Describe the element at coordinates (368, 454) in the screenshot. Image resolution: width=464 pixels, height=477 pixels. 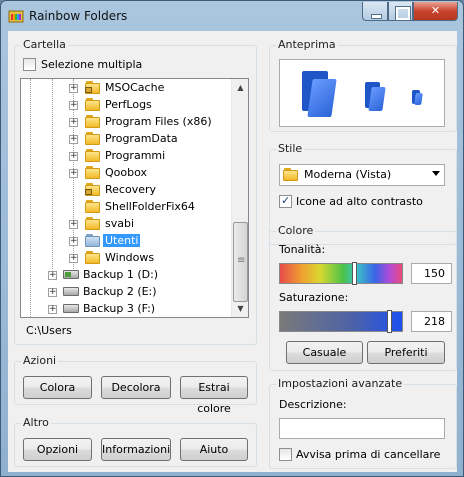
I see `confirm-delete-label: Avvisa prima di cancellare` at that location.